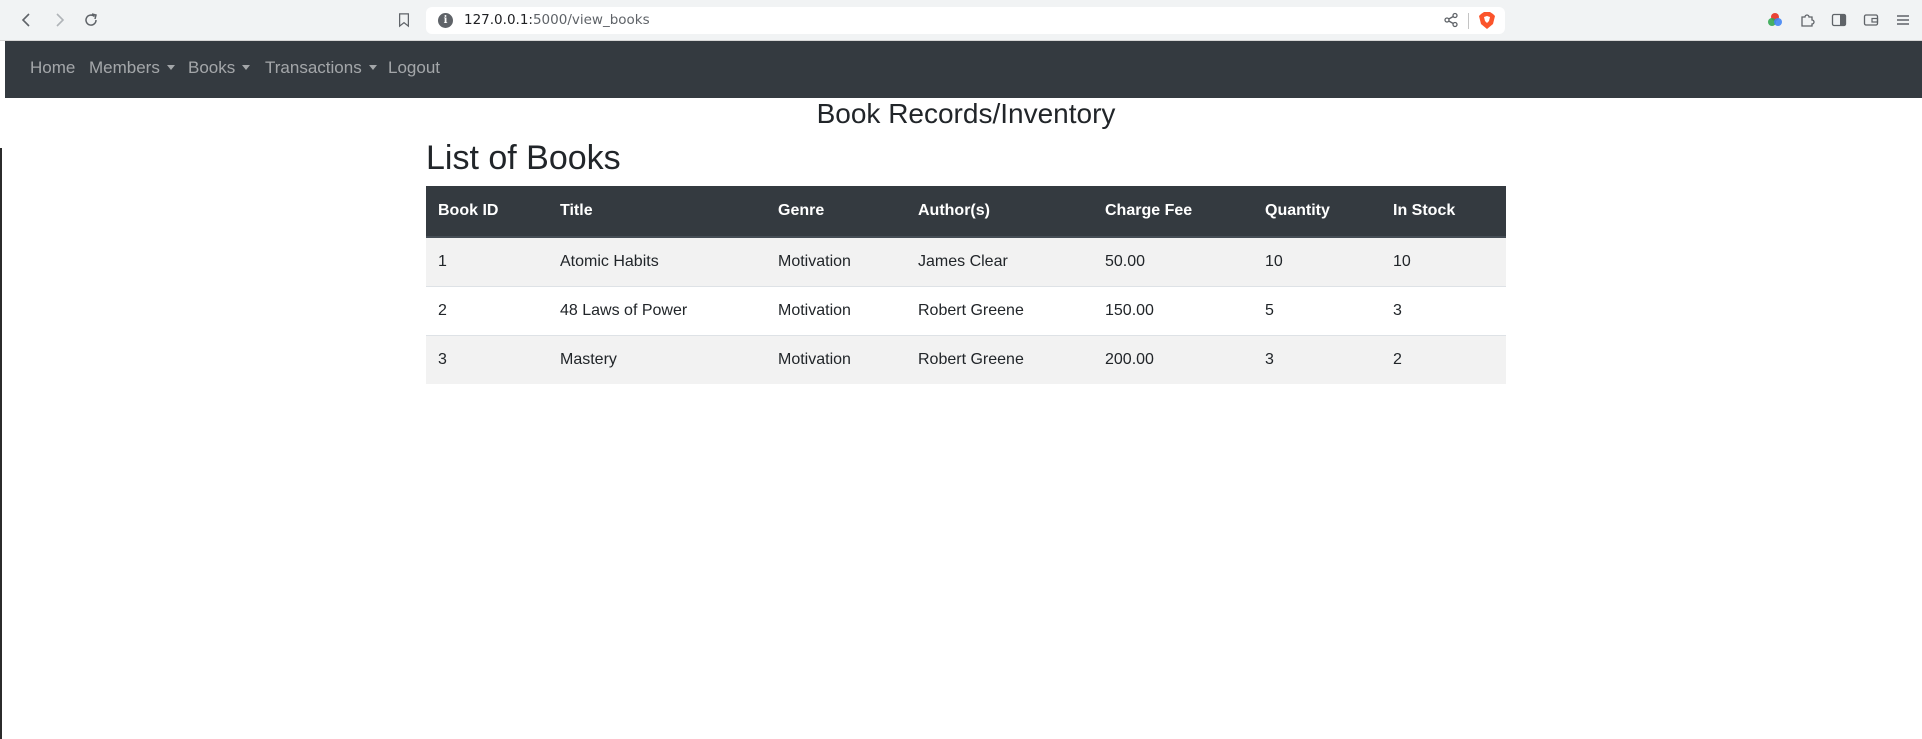 The image size is (1922, 739). I want to click on cell-charge-fee: 200.00, so click(1173, 359).